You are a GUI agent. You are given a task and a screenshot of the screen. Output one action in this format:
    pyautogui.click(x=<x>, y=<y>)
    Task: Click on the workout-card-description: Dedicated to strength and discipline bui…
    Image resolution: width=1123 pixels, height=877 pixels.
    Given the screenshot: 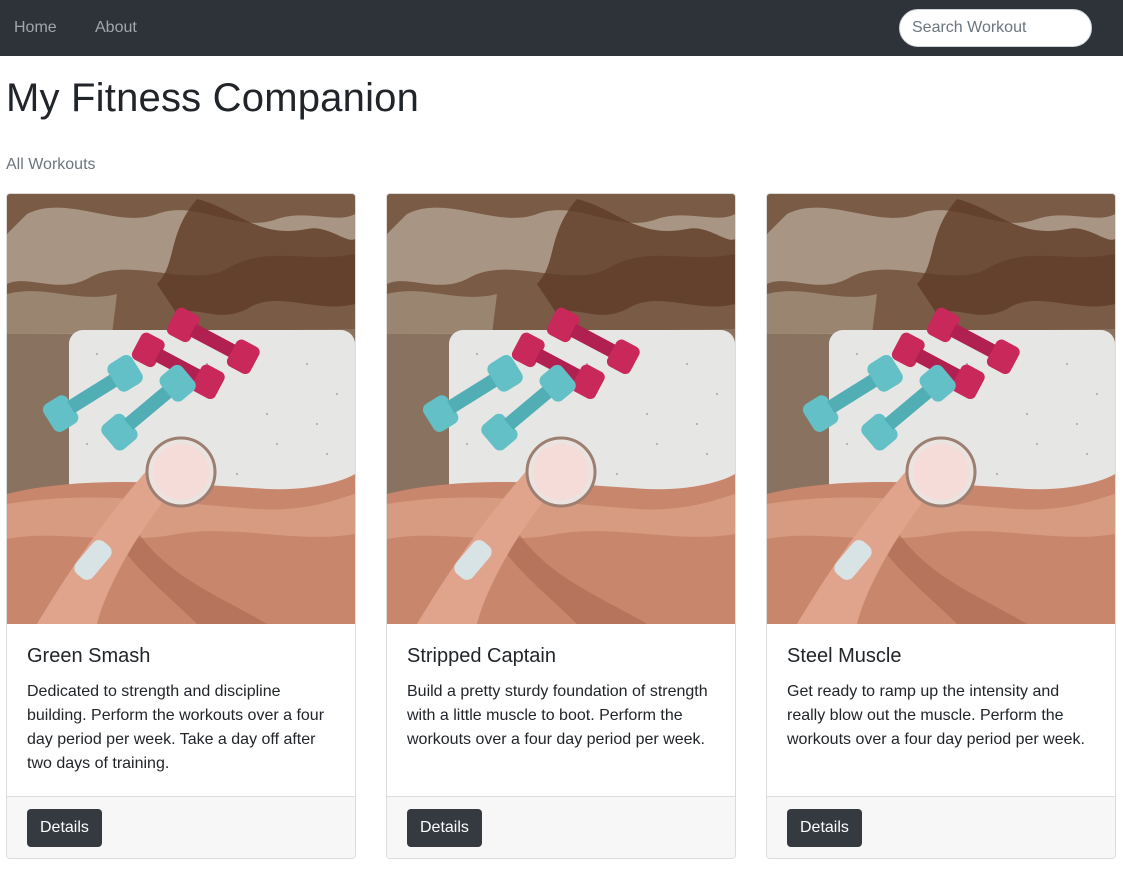 What is the action you would take?
    pyautogui.click(x=176, y=727)
    